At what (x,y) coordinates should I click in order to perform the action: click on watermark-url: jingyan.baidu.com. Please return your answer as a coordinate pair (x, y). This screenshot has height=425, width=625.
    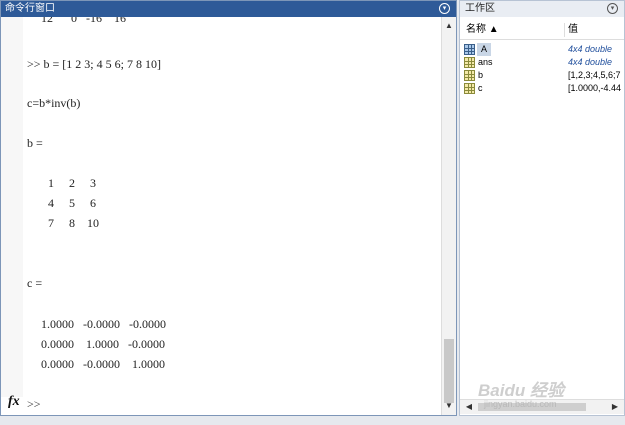
    Looking at the image, I should click on (520, 404).